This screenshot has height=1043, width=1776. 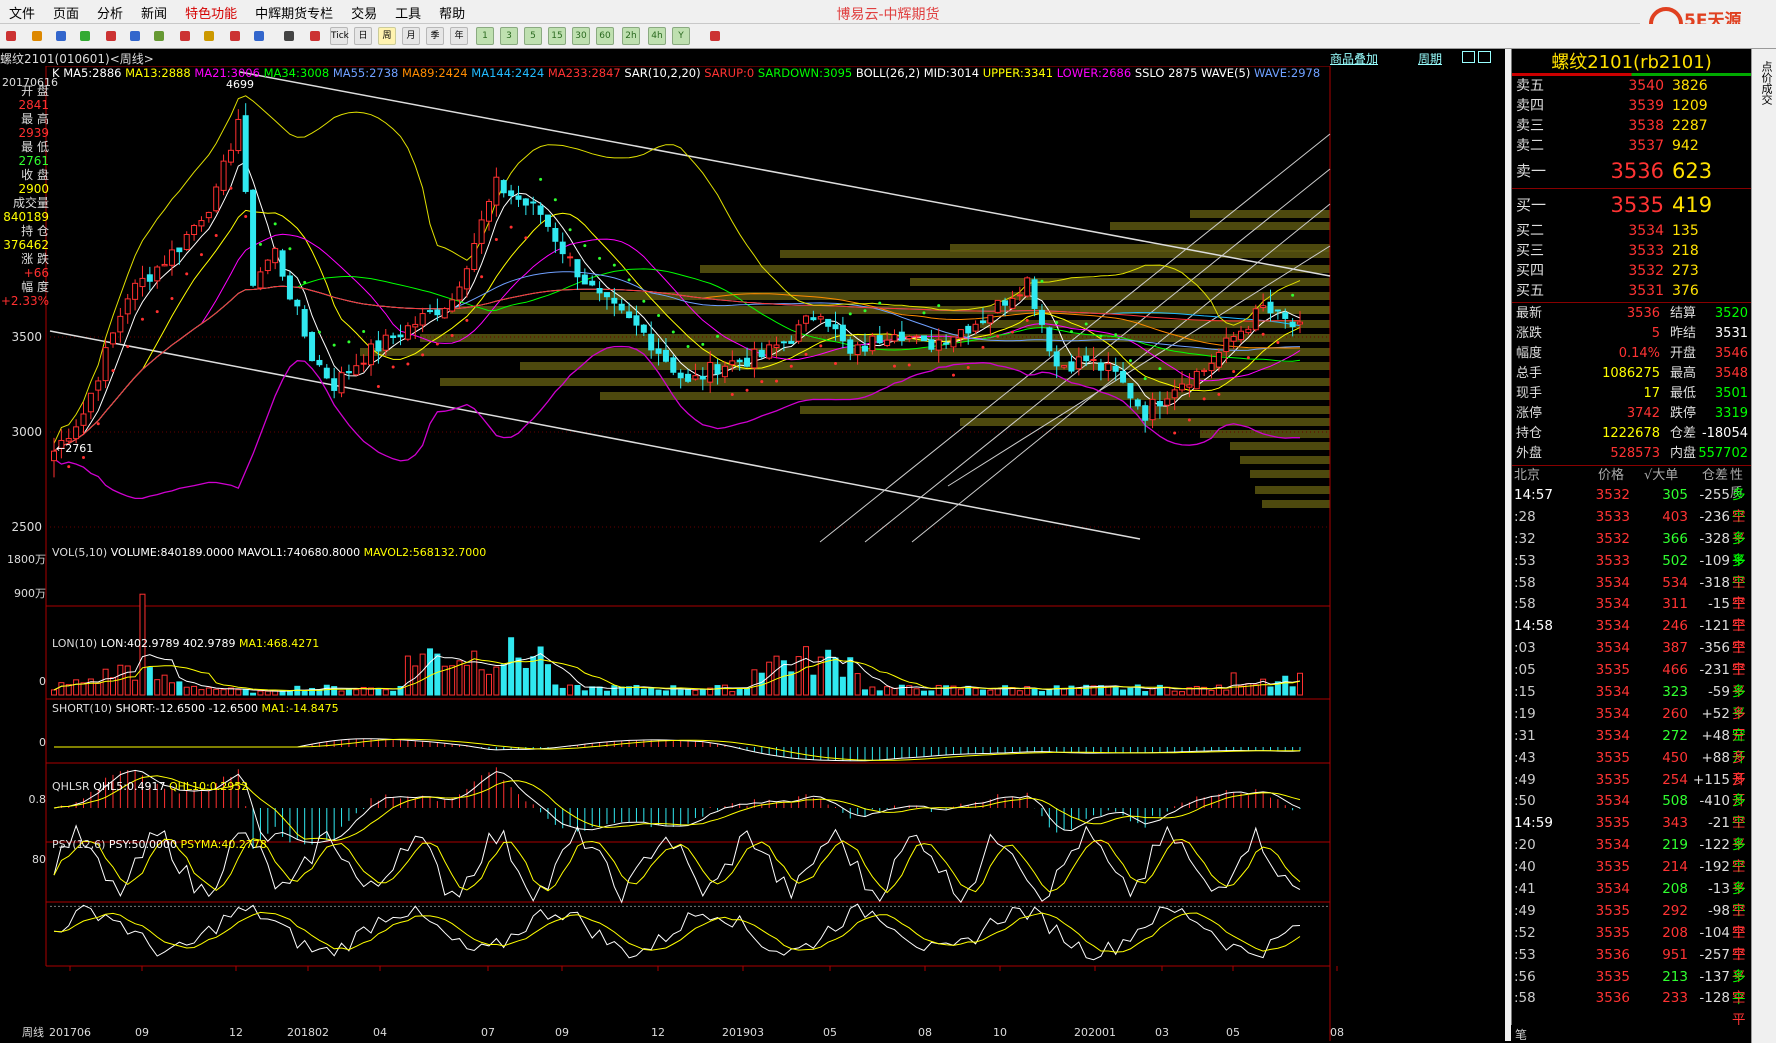 What do you see at coordinates (1430, 58) in the screenshot?
I see `period-link: 周期` at bounding box center [1430, 58].